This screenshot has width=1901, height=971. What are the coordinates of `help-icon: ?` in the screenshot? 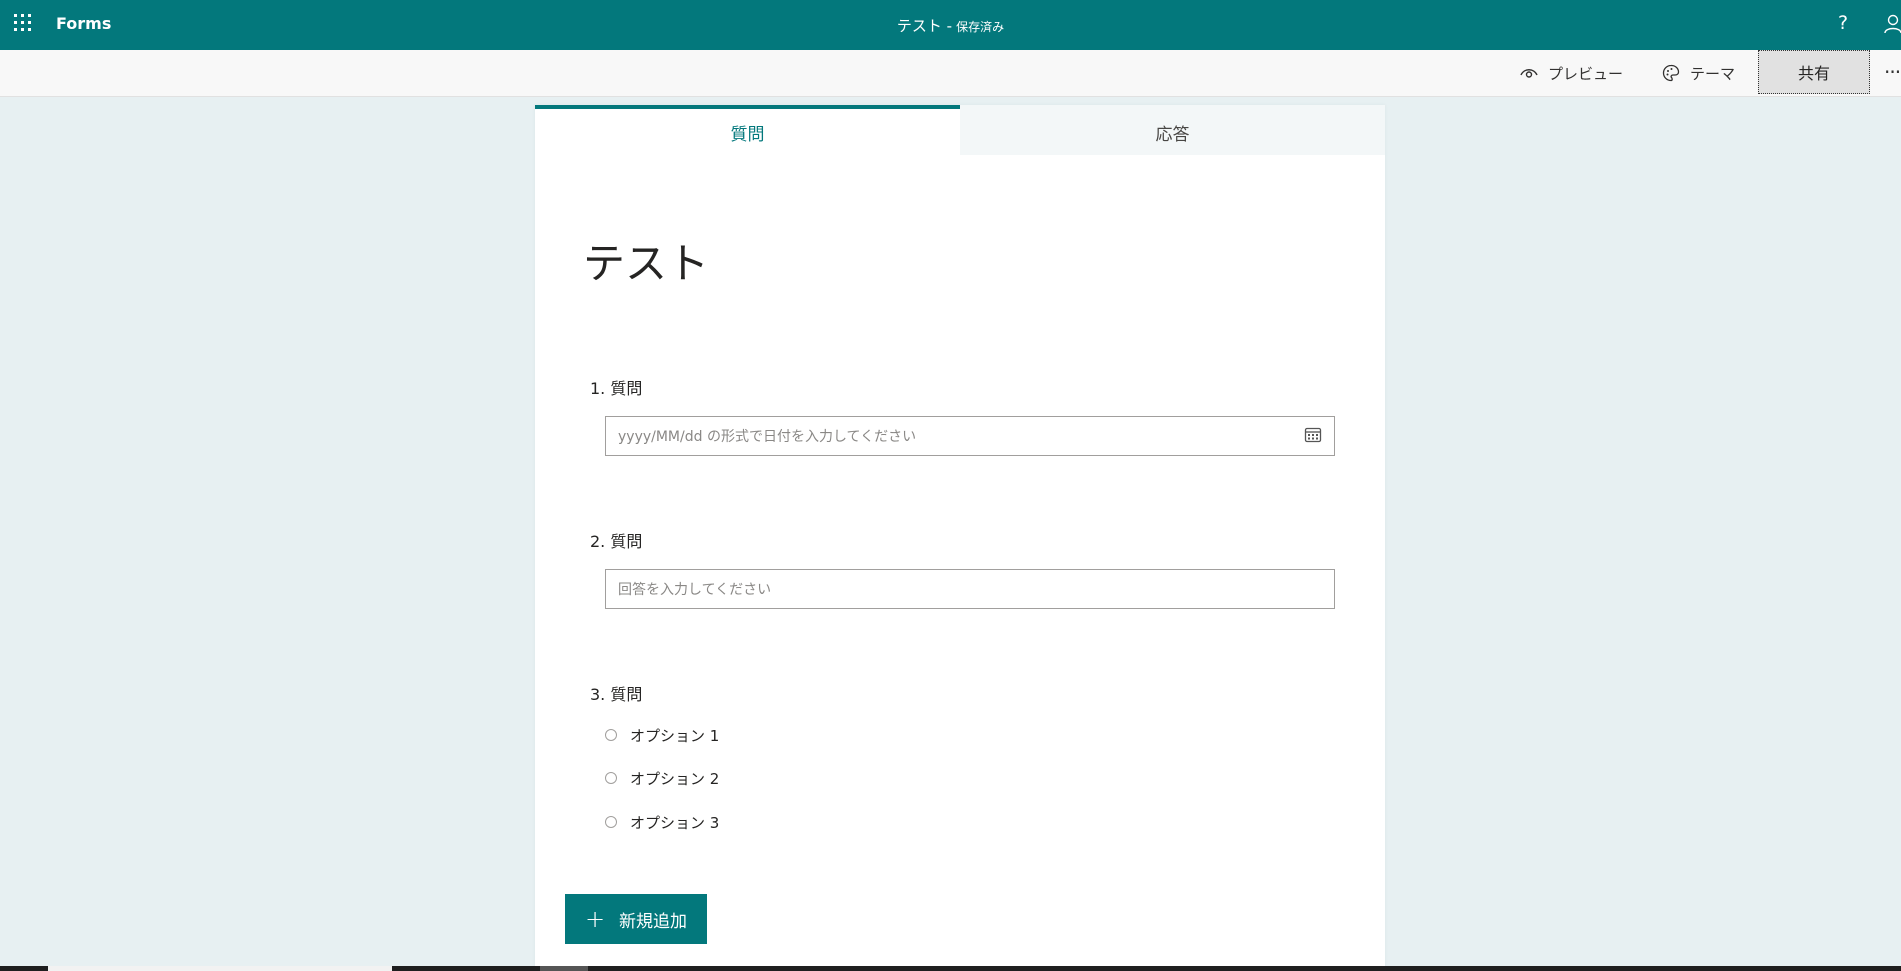 It's located at (1843, 23).